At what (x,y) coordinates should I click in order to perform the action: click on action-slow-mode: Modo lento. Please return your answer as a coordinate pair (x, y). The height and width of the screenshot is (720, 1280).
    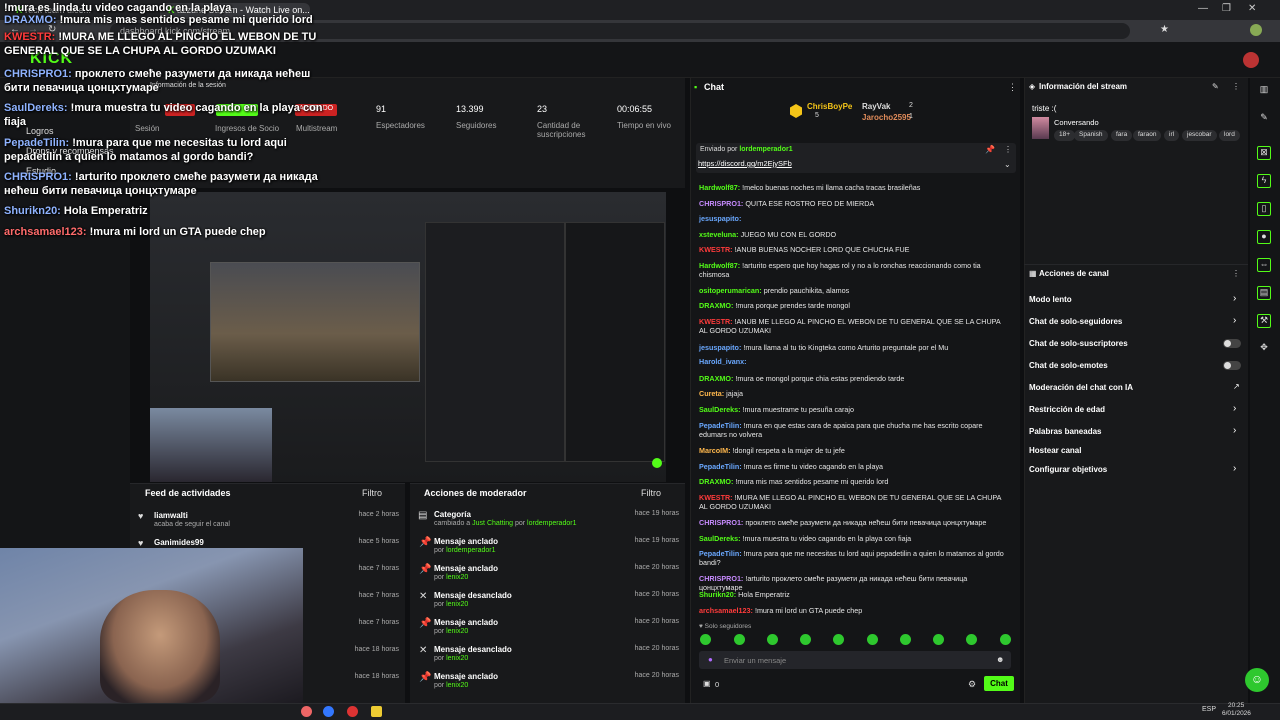
    Looking at the image, I should click on (1050, 299).